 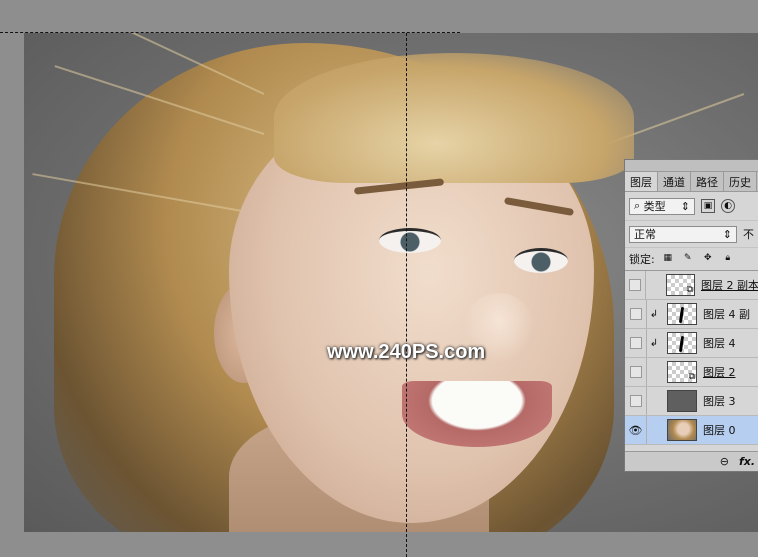 What do you see at coordinates (728, 206) in the screenshot?
I see `adjustment-filter-icon: ◐` at bounding box center [728, 206].